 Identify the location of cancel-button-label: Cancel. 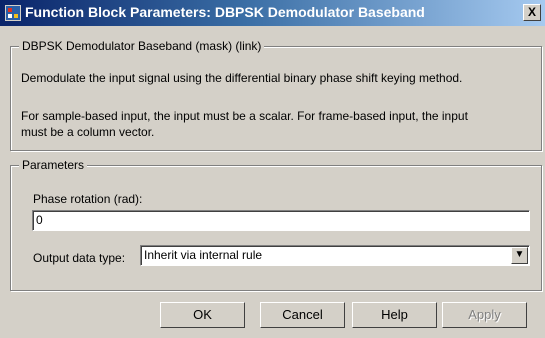
(302, 314).